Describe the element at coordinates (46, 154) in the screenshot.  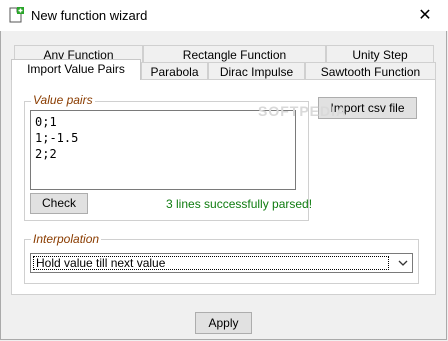
I see `value-line: 2;2` at that location.